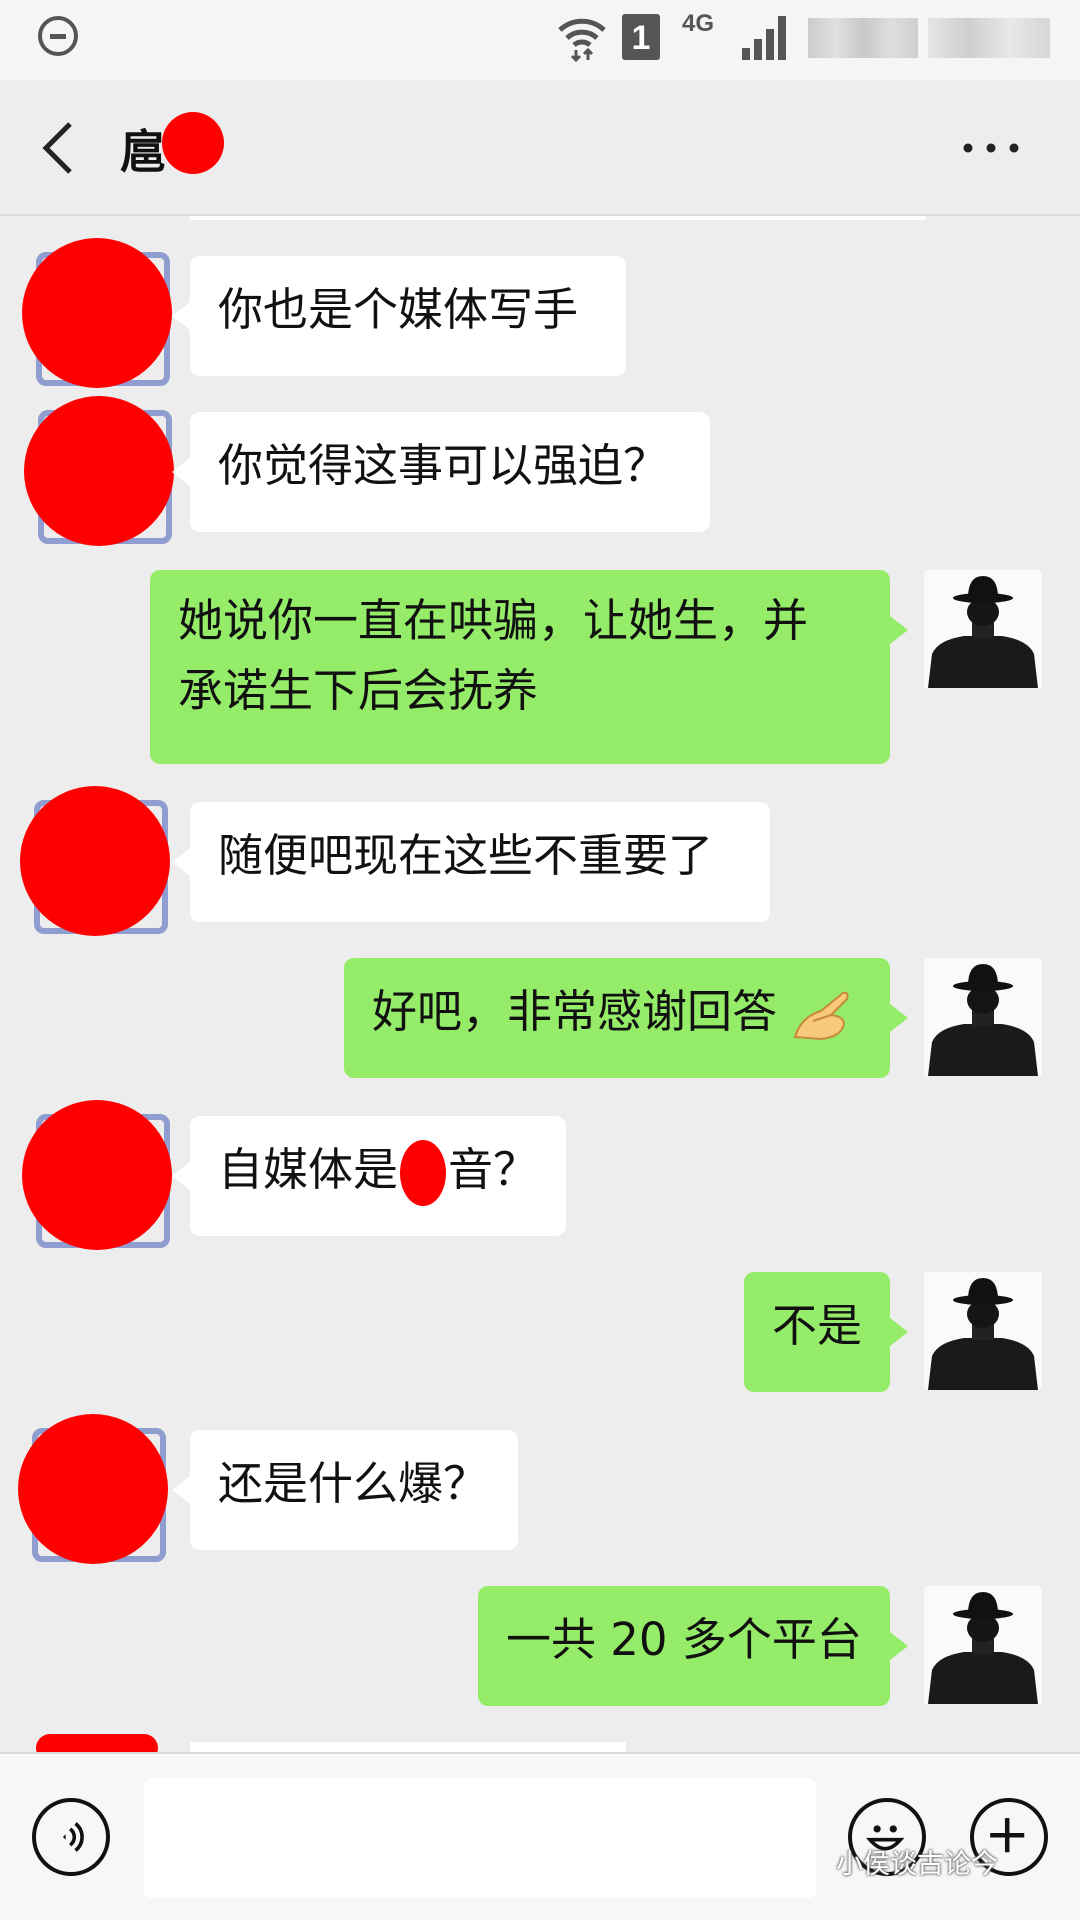 The height and width of the screenshot is (1920, 1080). Describe the element at coordinates (817, 1325) in the screenshot. I see `message-text: 不是` at that location.